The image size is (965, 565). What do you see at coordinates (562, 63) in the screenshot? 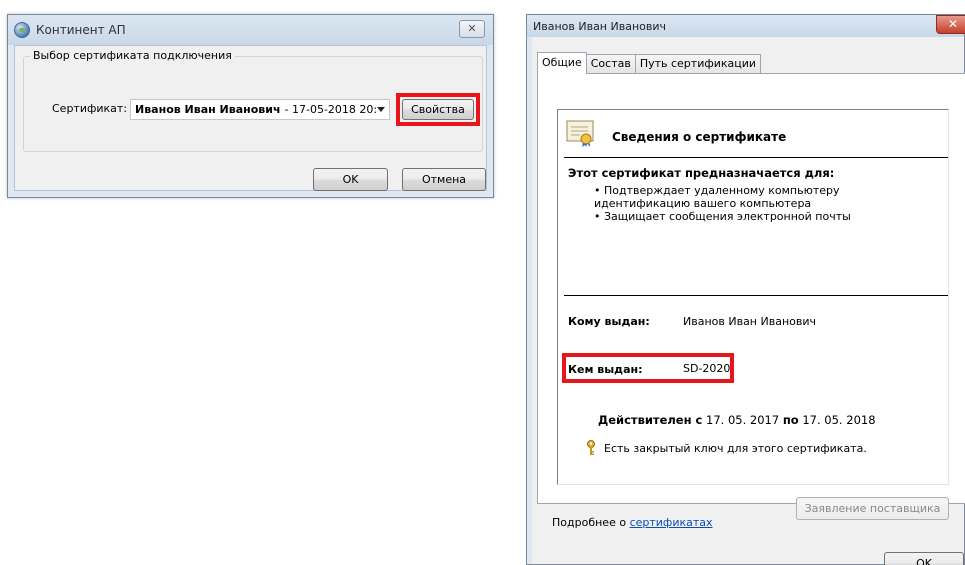
I see `tab-general: Общие` at bounding box center [562, 63].